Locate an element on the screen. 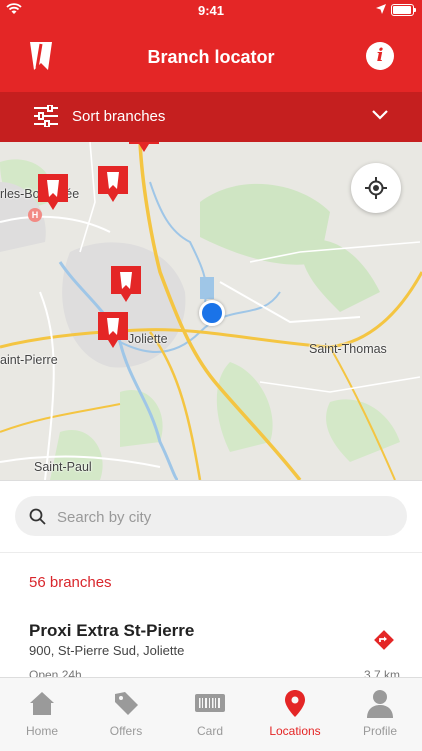 The image size is (422, 751). tab-home: Home is located at coordinates (42, 714).